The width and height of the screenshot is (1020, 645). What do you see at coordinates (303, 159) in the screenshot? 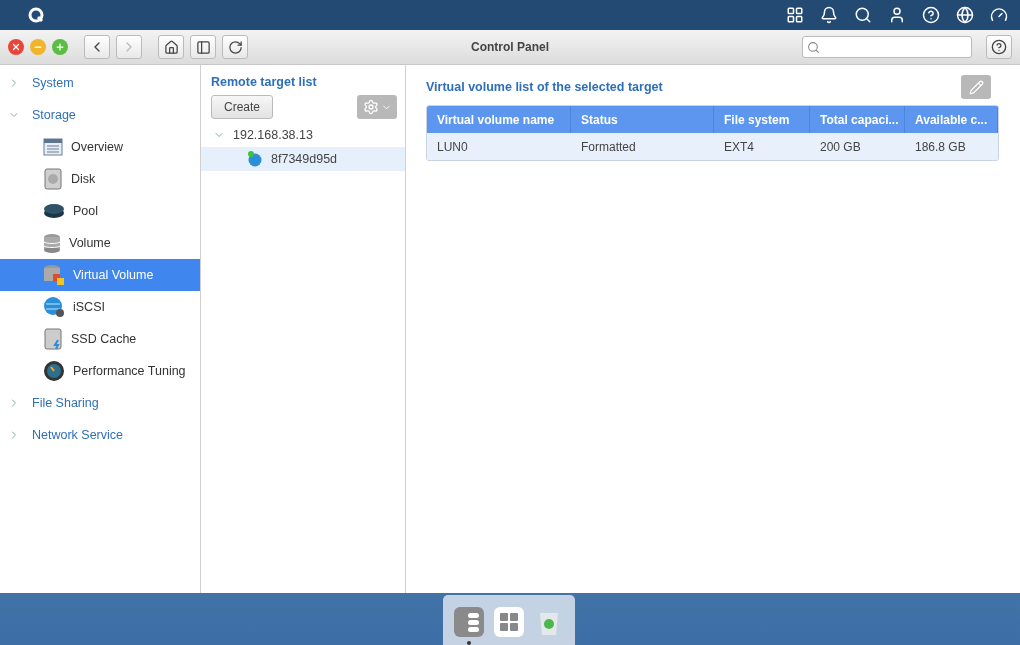
I see `tree-node: 8f7349d95d` at bounding box center [303, 159].